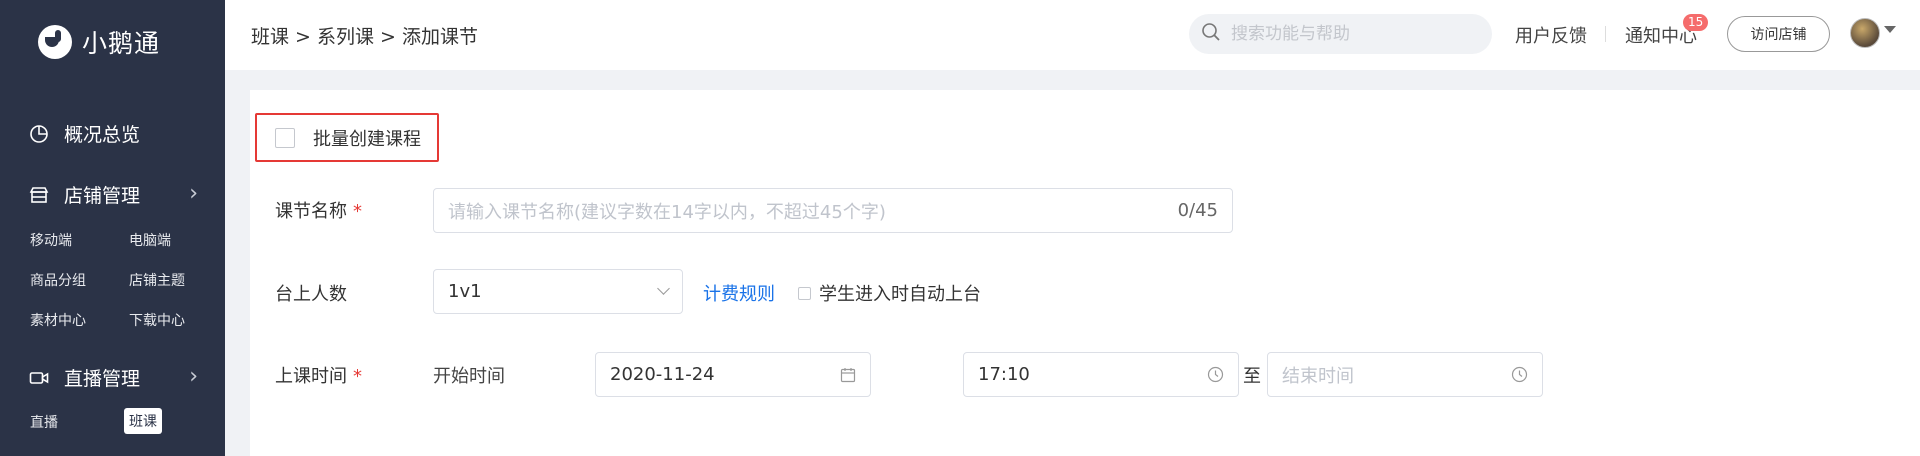 The height and width of the screenshot is (456, 1920). What do you see at coordinates (51, 240) in the screenshot?
I see `sidebar-sub-mobile: 移动端` at bounding box center [51, 240].